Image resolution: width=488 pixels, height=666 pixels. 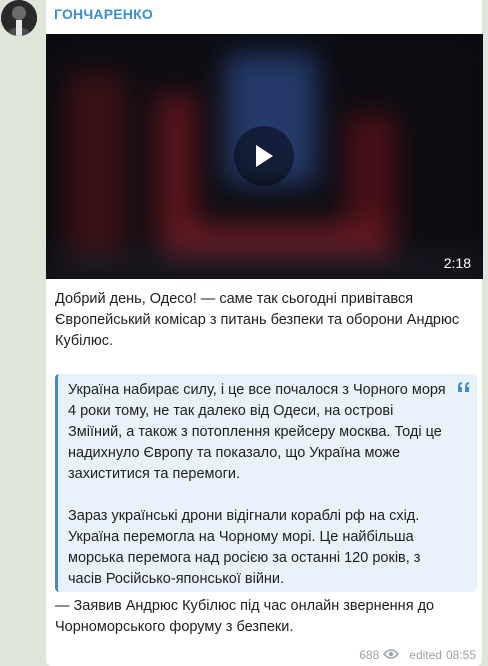 What do you see at coordinates (19, 18) in the screenshot?
I see `channel-avatar` at bounding box center [19, 18].